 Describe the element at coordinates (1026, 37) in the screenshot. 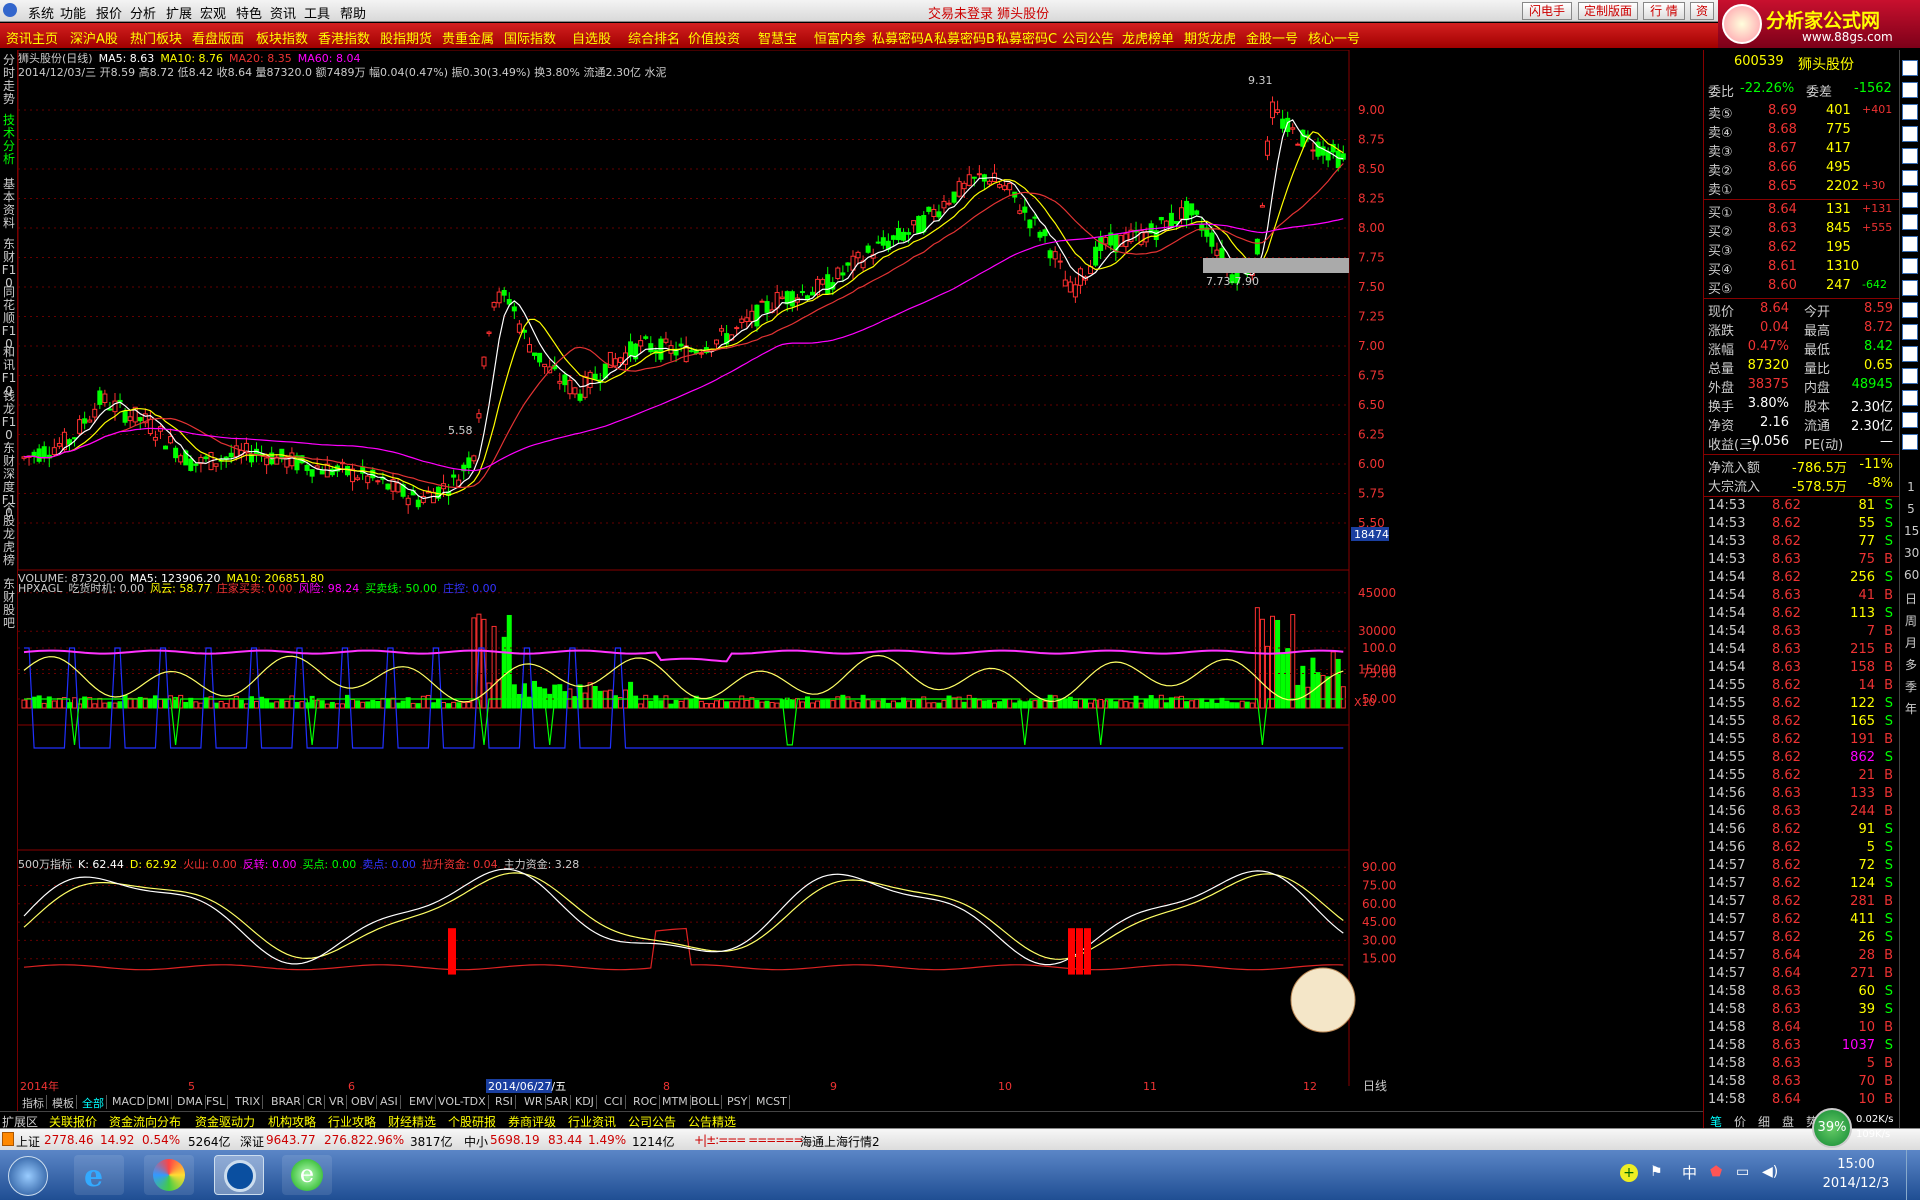

I see `nav-item: 私募密码C` at that location.